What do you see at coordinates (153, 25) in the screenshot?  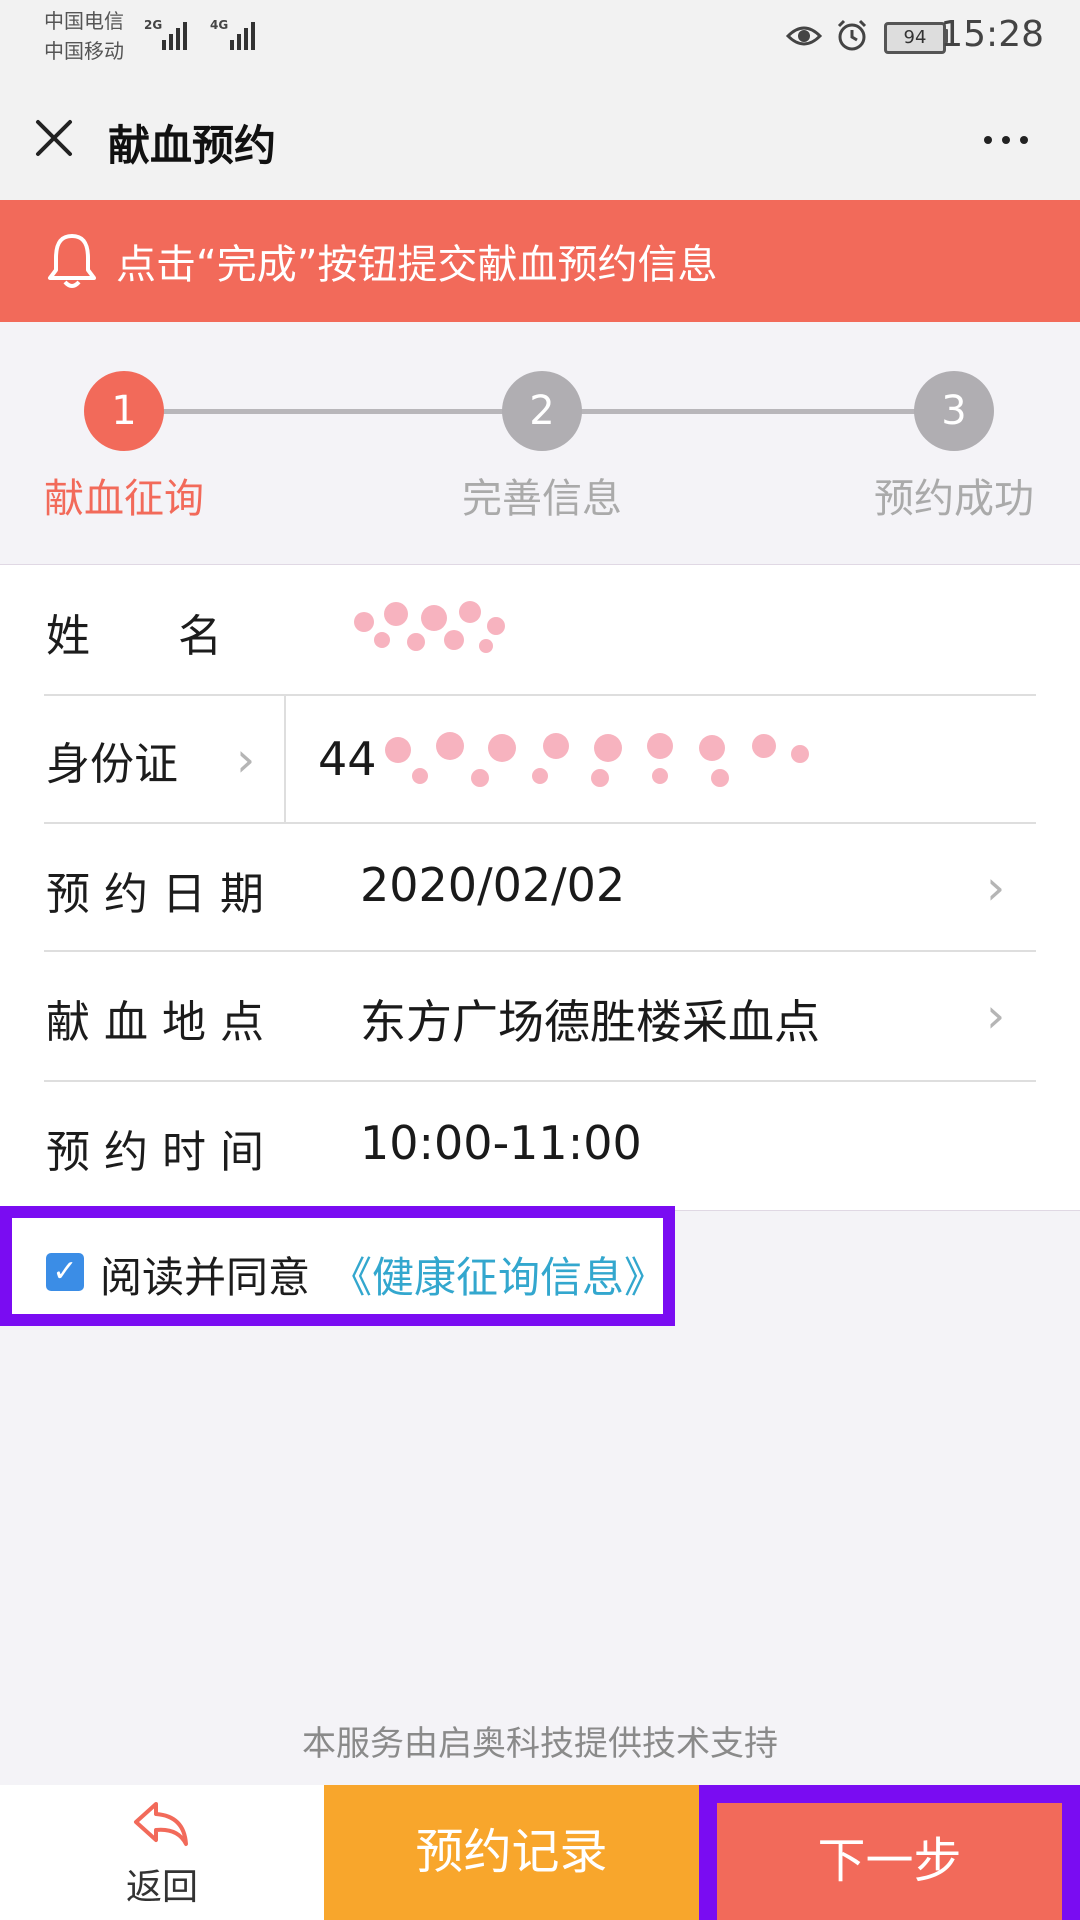 I see `network-2g-label: 2G` at bounding box center [153, 25].